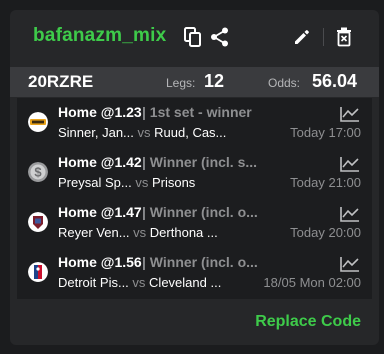 The height and width of the screenshot is (354, 384). I want to click on leg-time: Today 20:00, so click(325, 232).